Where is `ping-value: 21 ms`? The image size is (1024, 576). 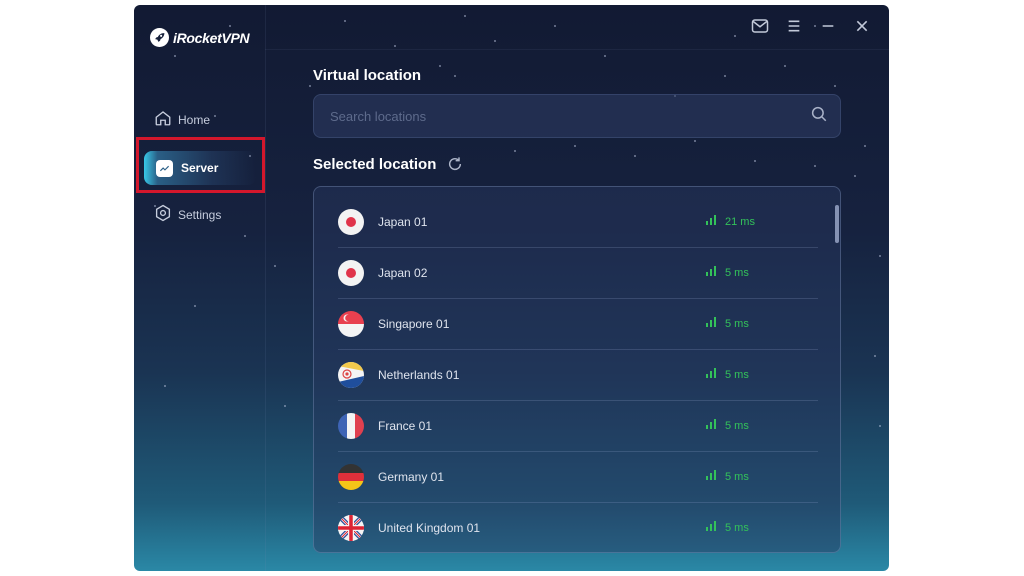 ping-value: 21 ms is located at coordinates (740, 221).